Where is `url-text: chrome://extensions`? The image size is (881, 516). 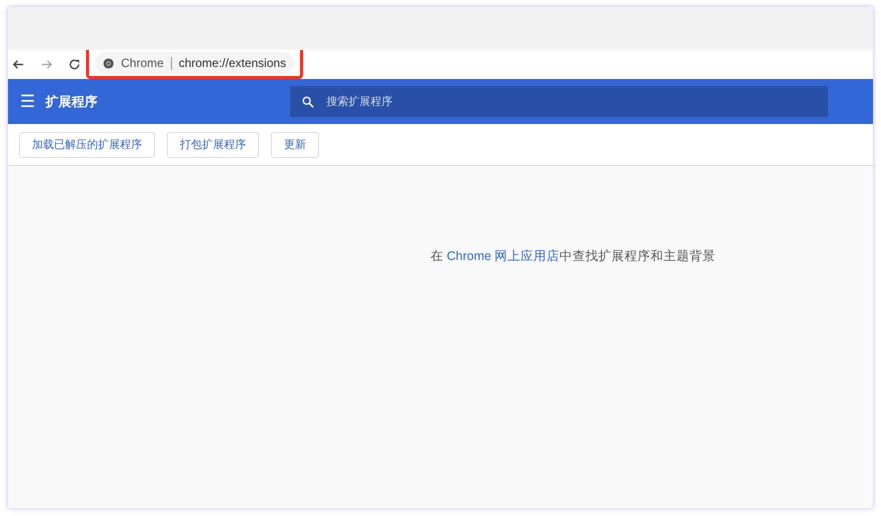 url-text: chrome://extensions is located at coordinates (232, 63).